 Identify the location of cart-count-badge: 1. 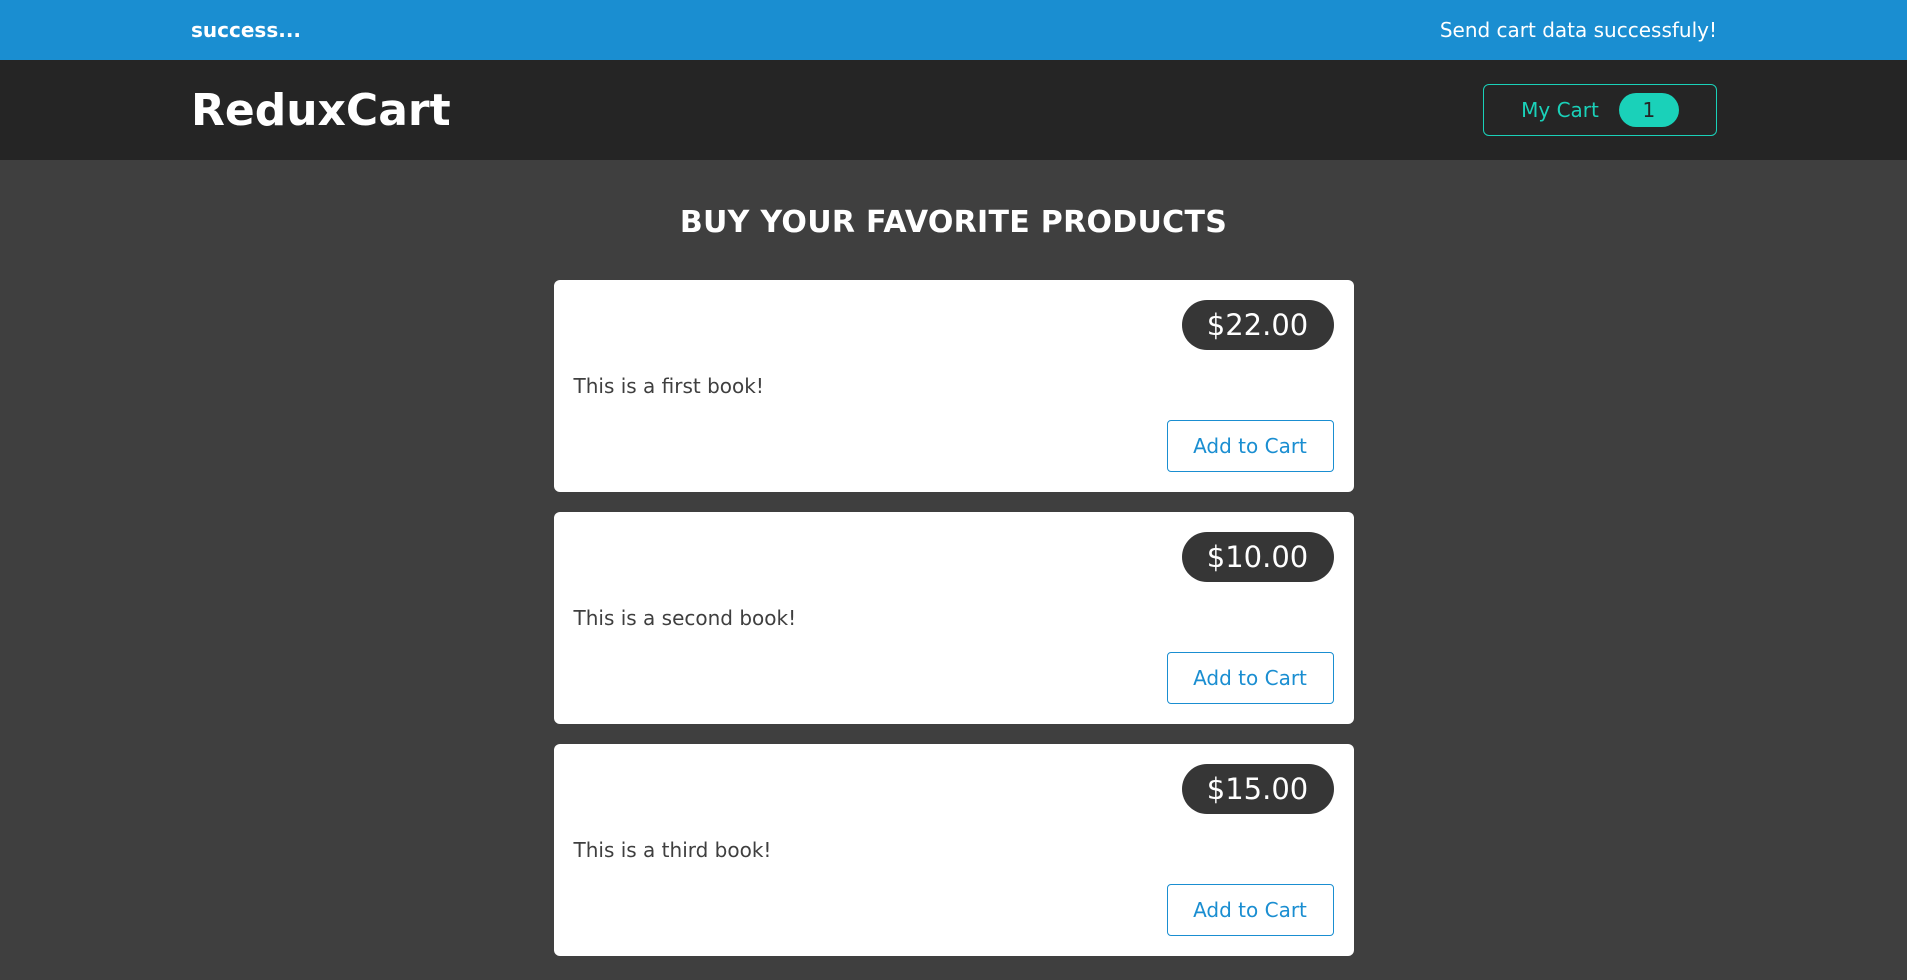
(1648, 110).